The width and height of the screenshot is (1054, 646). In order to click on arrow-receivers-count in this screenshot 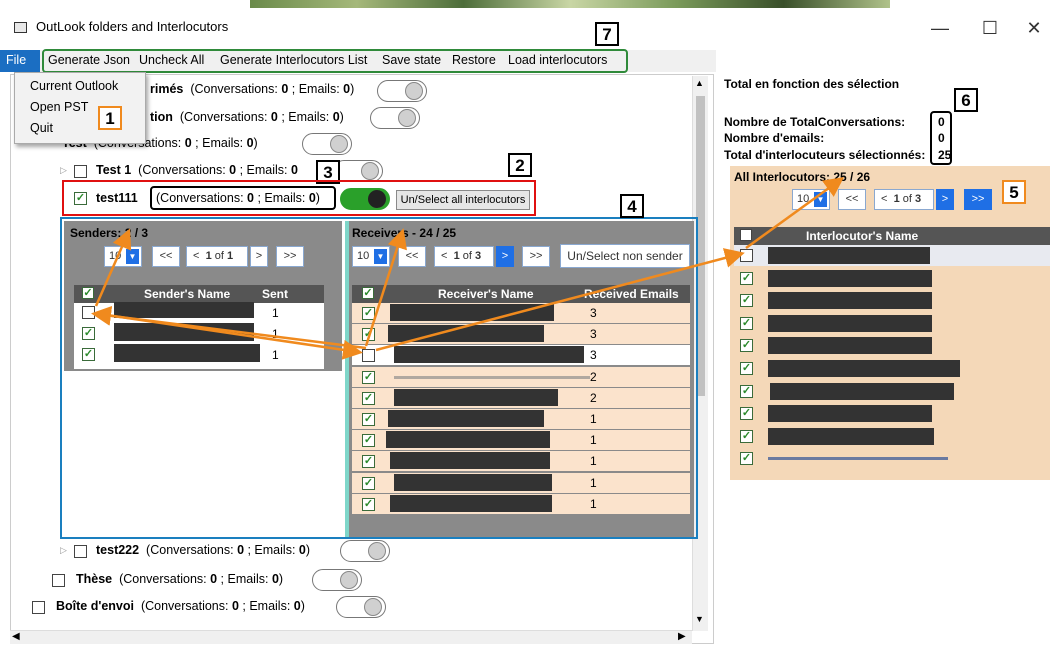, I will do `click(385, 287)`.